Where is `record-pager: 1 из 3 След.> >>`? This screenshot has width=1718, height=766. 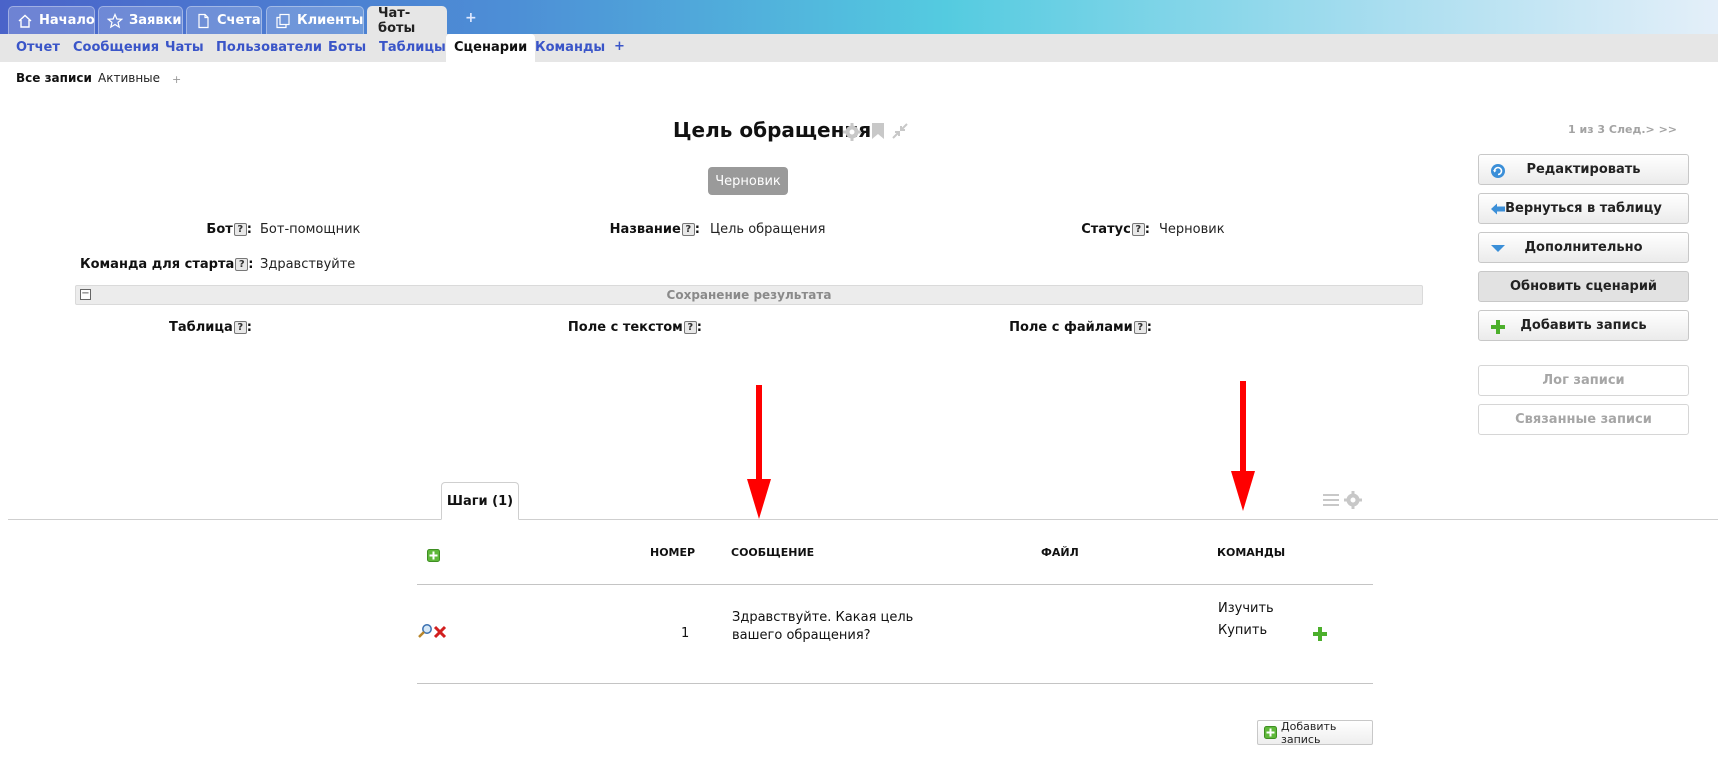 record-pager: 1 из 3 След.> >> is located at coordinates (1622, 129).